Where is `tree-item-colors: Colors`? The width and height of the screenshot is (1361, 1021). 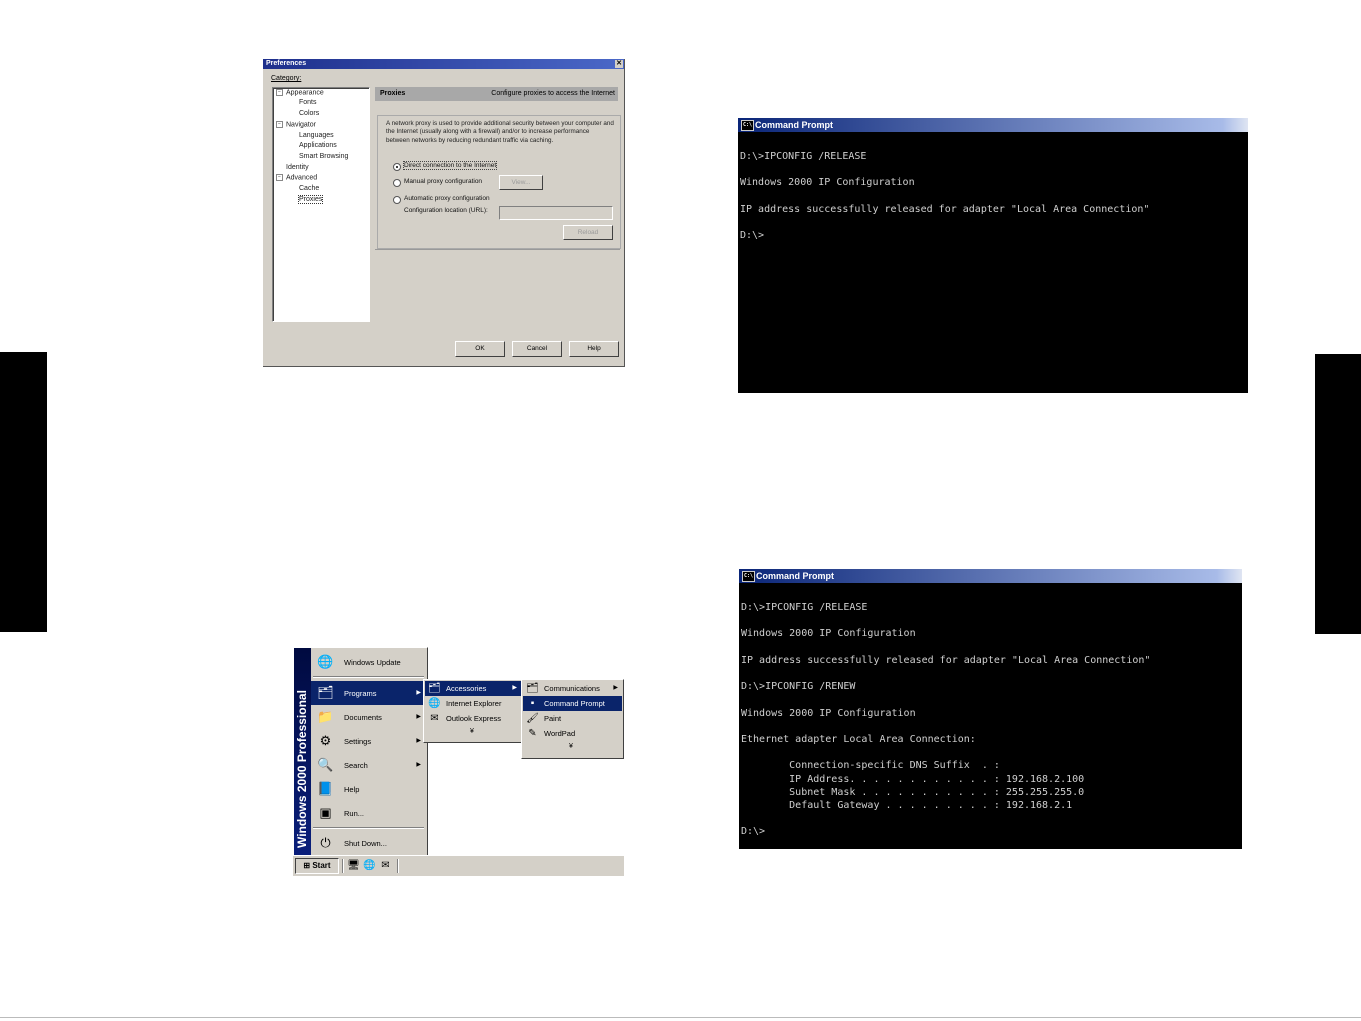
tree-item-colors: Colors is located at coordinates (309, 113).